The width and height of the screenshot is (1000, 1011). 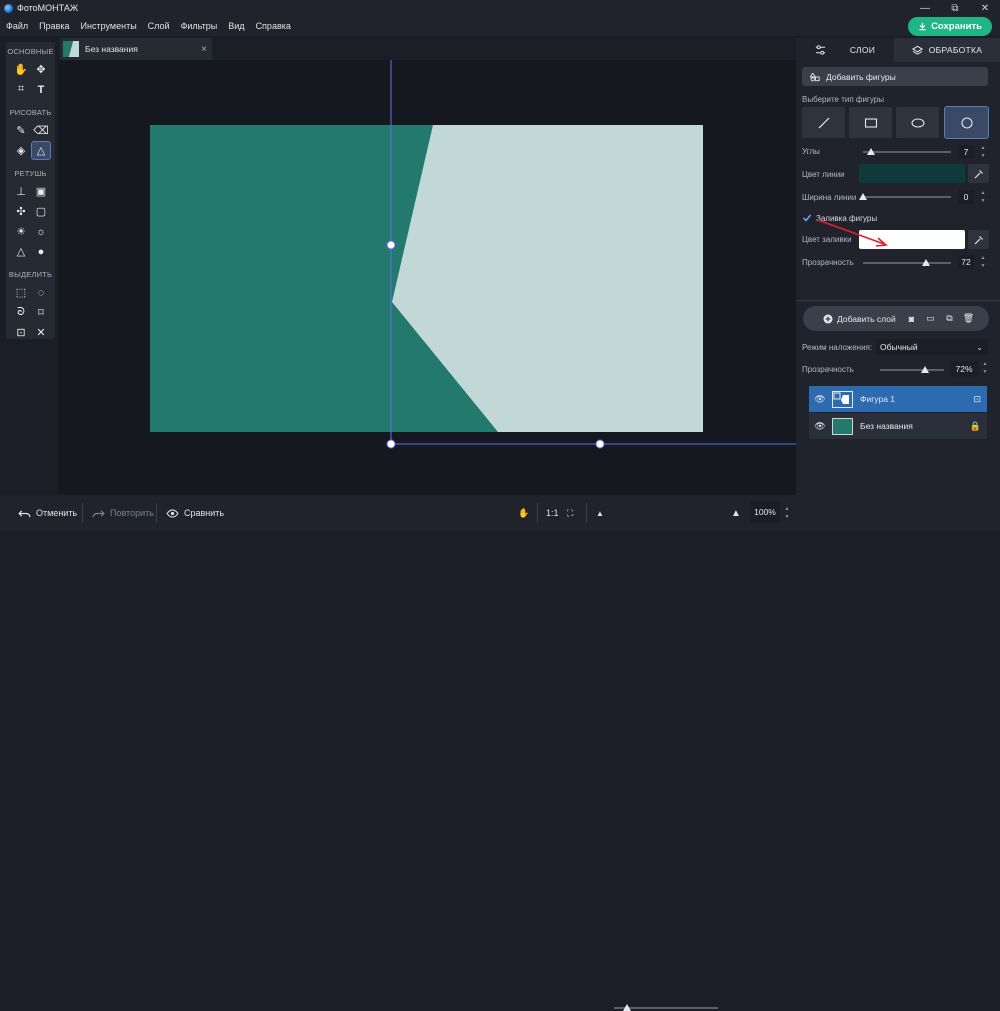 I want to click on add-layer-button: Добавить слой, so click(x=859, y=318).